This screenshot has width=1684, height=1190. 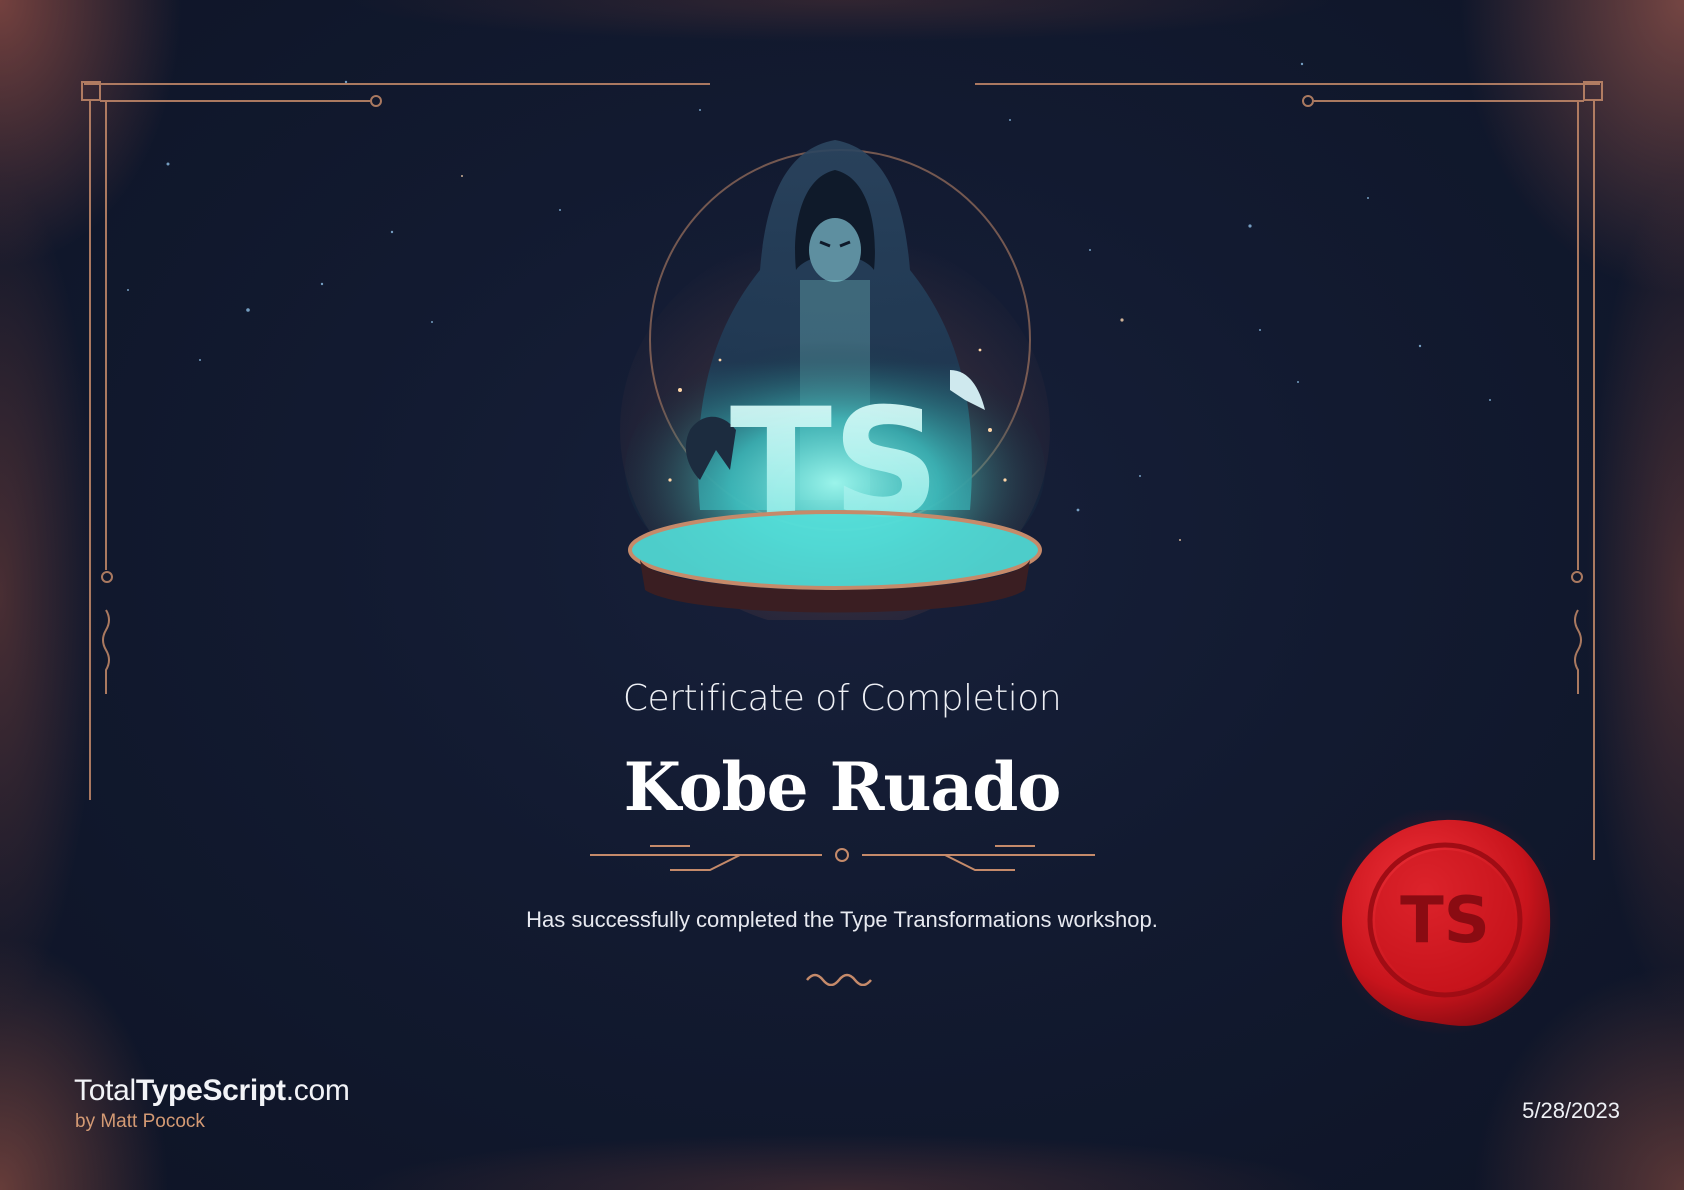 I want to click on squiggle-icon, so click(x=839, y=979).